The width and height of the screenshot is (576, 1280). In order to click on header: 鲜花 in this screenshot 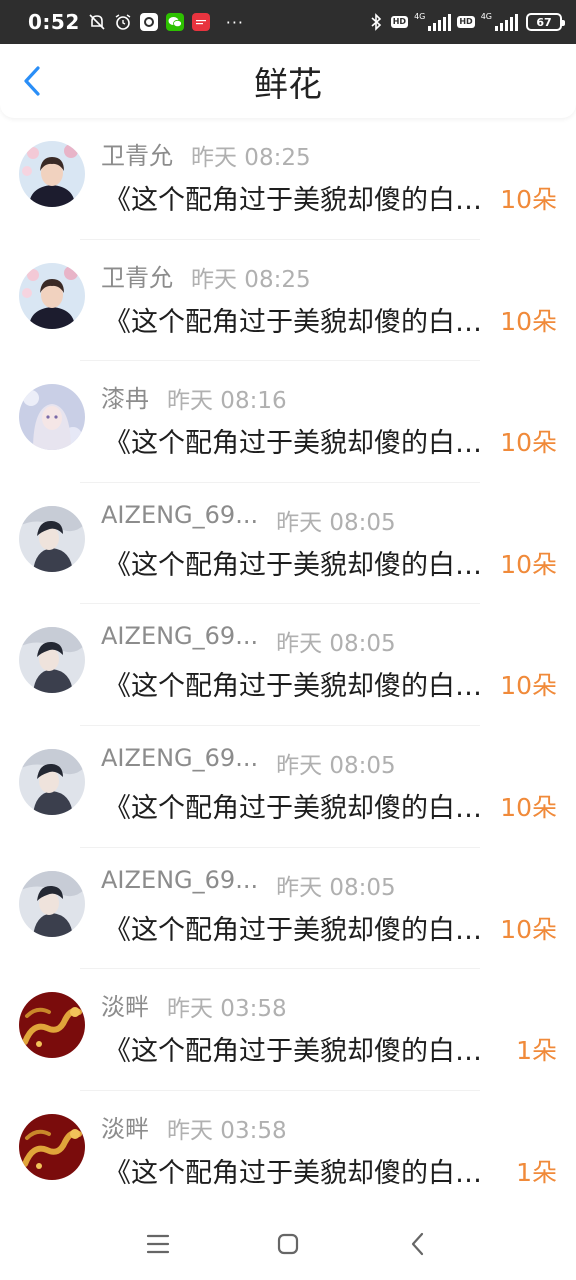, I will do `click(288, 81)`.